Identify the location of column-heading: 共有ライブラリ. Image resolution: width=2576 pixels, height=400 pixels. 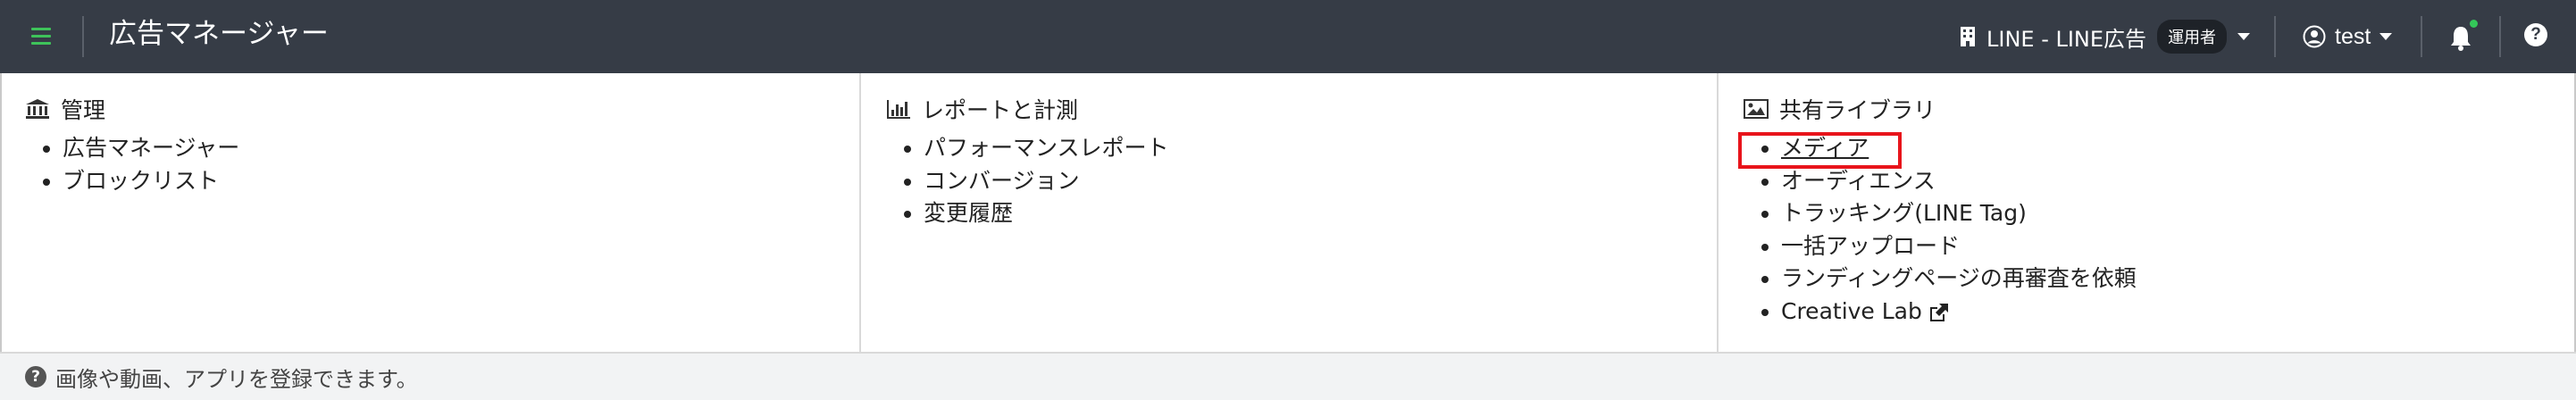
(1840, 109).